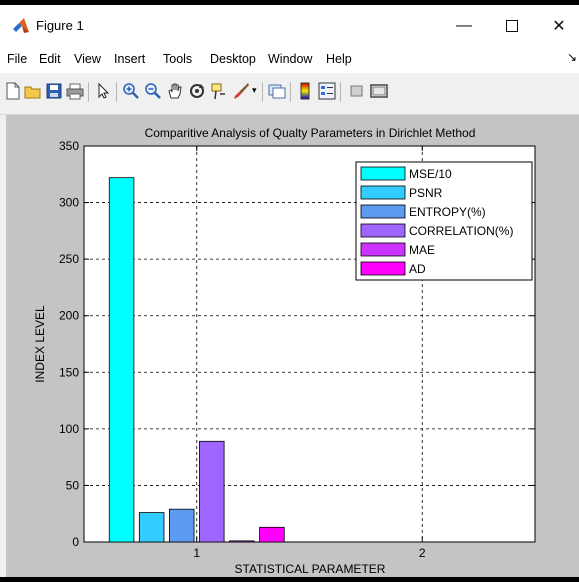 The width and height of the screenshot is (579, 582). Describe the element at coordinates (177, 59) in the screenshot. I see `menu-tools: Tools` at that location.